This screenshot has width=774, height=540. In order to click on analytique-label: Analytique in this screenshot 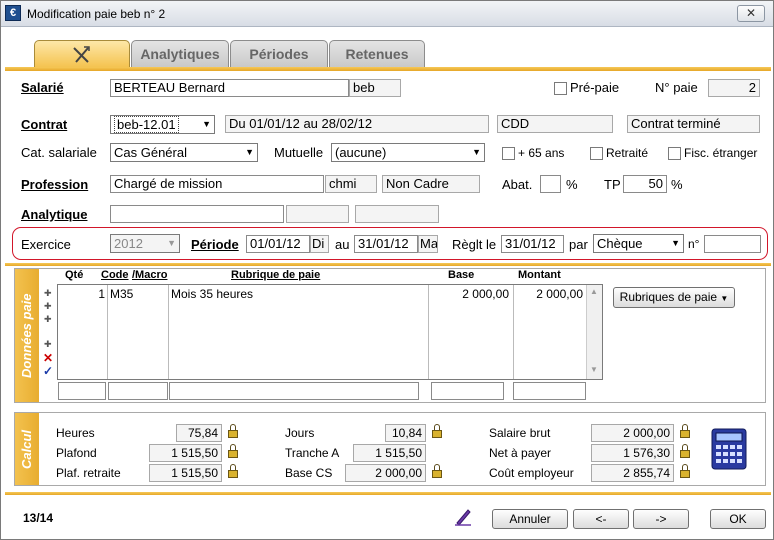, I will do `click(54, 214)`.